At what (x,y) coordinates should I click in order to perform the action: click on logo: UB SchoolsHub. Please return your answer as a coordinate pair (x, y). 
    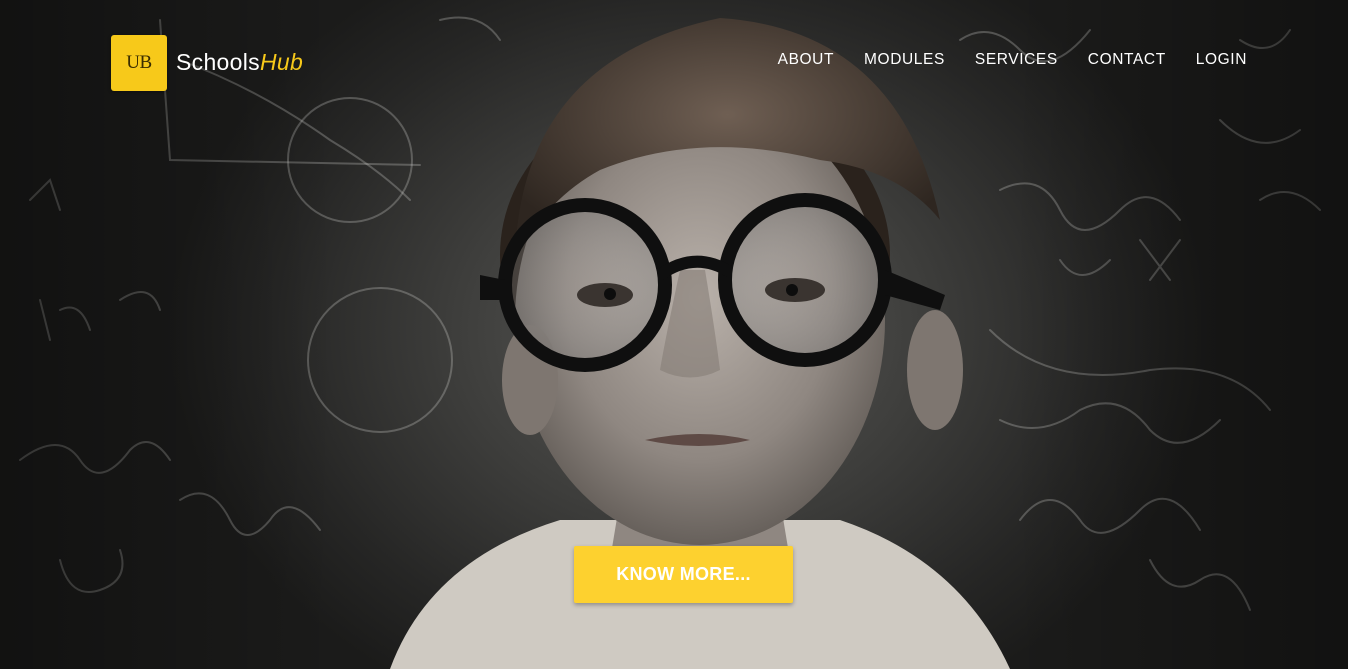
    Looking at the image, I should click on (207, 62).